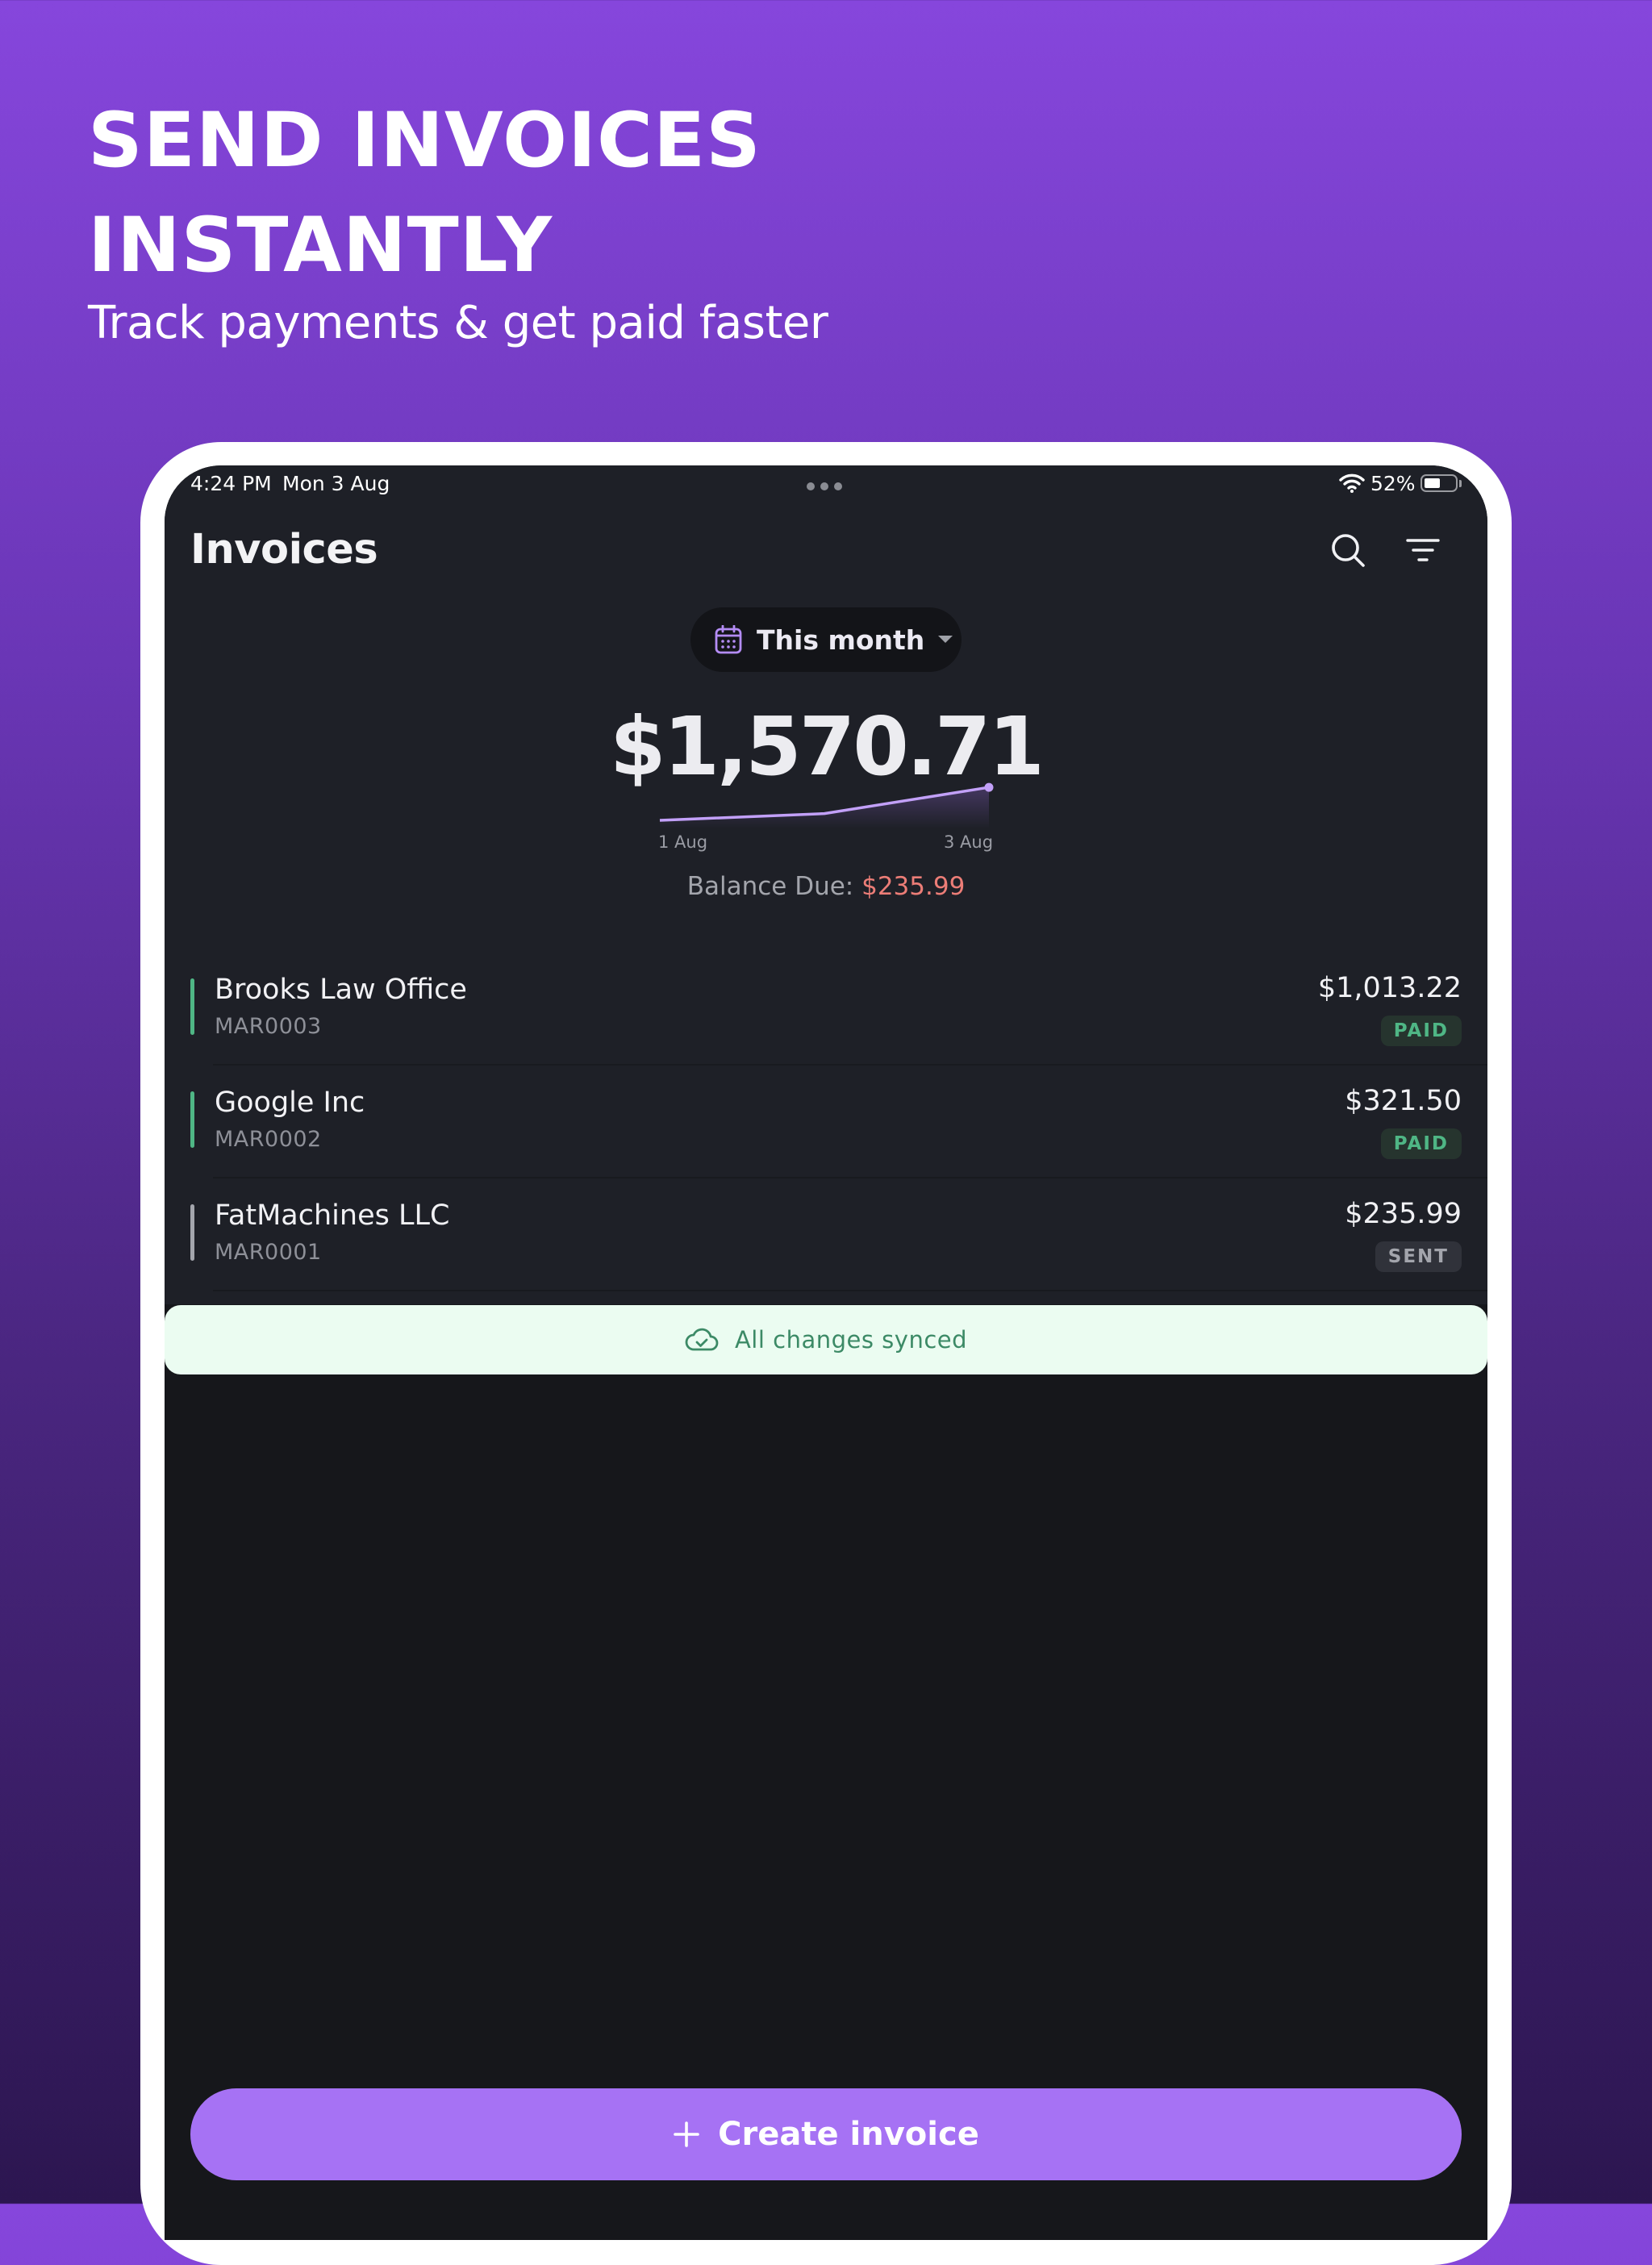  What do you see at coordinates (946, 639) in the screenshot?
I see `caret-down-icon` at bounding box center [946, 639].